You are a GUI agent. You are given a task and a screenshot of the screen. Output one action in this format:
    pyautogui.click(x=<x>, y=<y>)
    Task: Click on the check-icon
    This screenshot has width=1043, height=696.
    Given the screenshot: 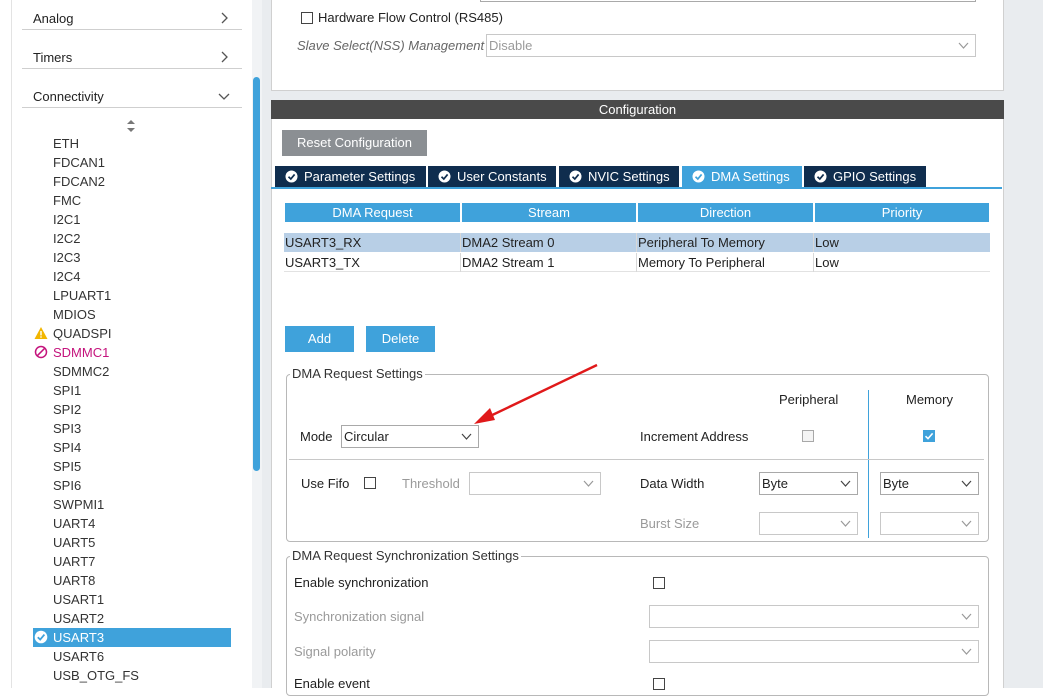 What is the action you would take?
    pyautogui.click(x=929, y=436)
    